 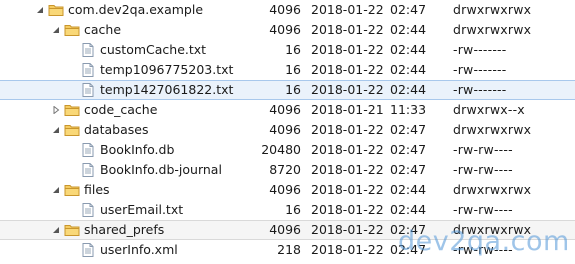 I want to click on item-name: userEmail.txt, so click(x=142, y=209).